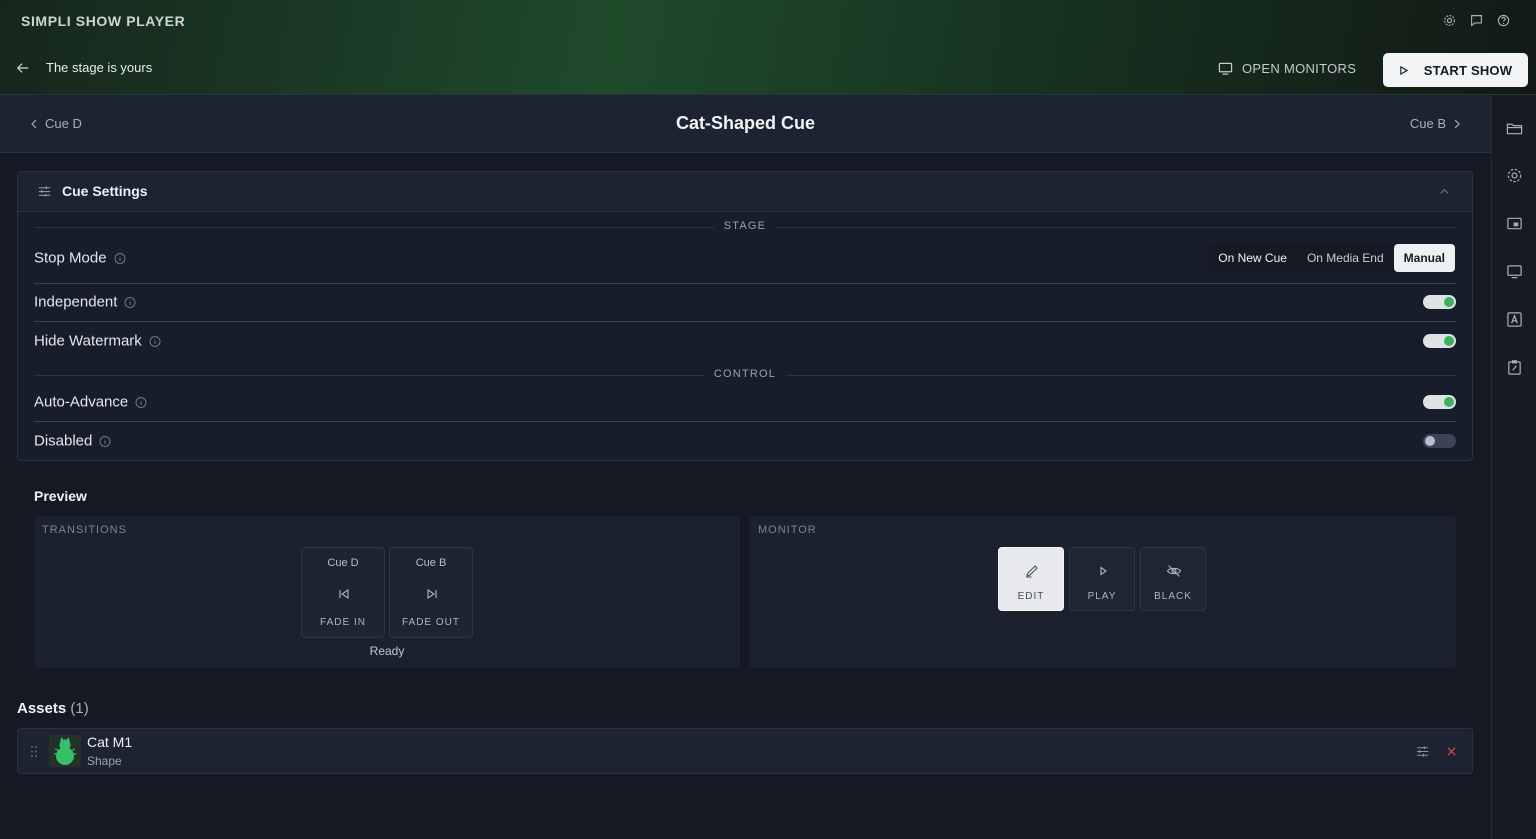 This screenshot has width=1536, height=839. I want to click on drag-handle-icon, so click(34, 751).